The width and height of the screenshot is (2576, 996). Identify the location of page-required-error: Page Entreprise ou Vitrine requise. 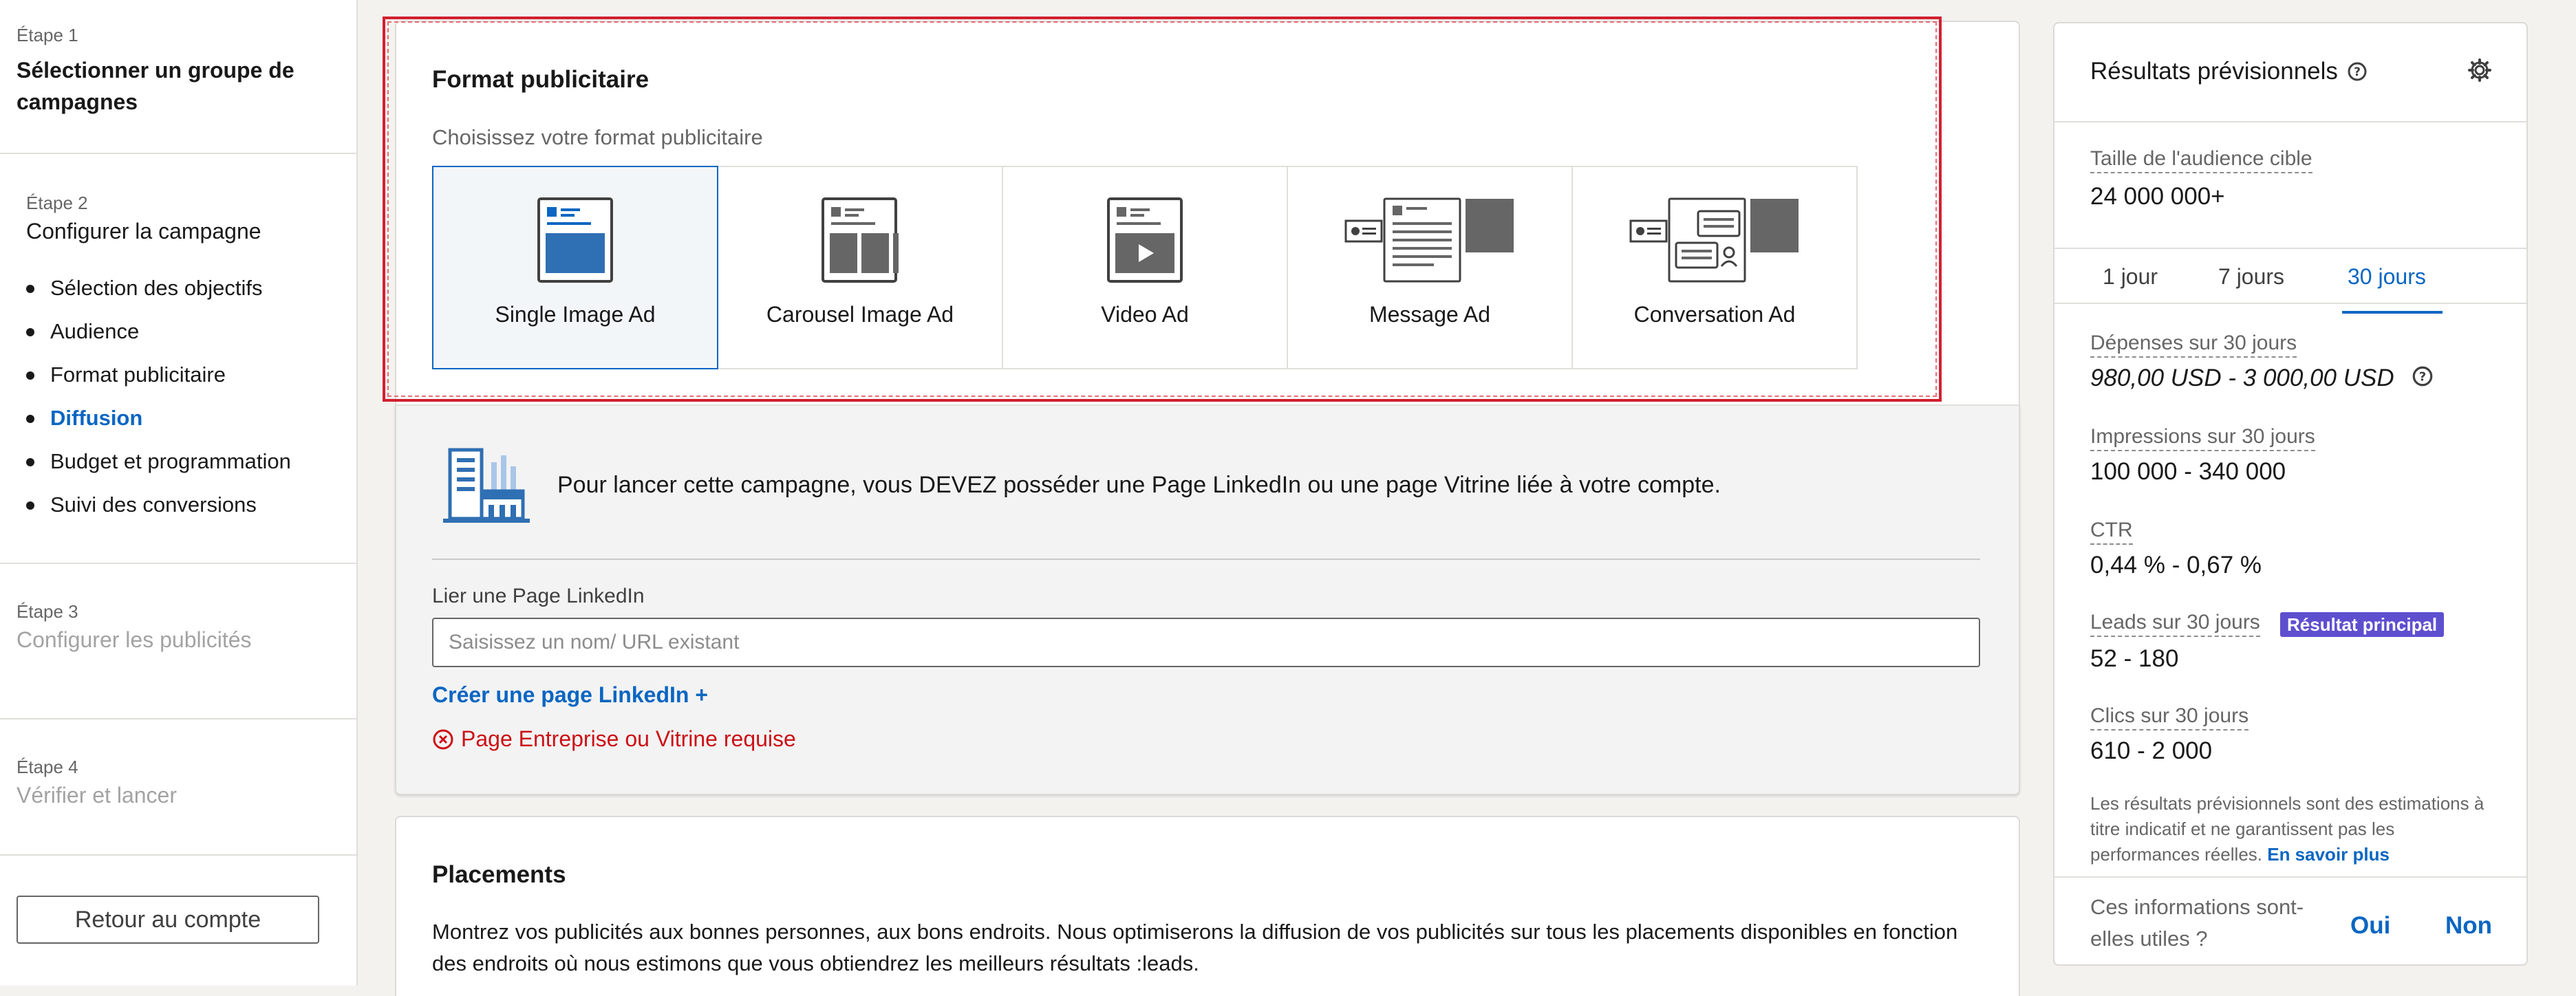
(614, 739).